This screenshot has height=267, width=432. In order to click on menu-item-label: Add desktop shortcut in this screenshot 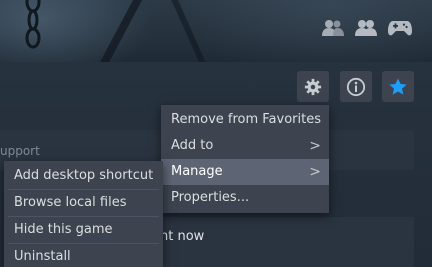, I will do `click(84, 175)`.